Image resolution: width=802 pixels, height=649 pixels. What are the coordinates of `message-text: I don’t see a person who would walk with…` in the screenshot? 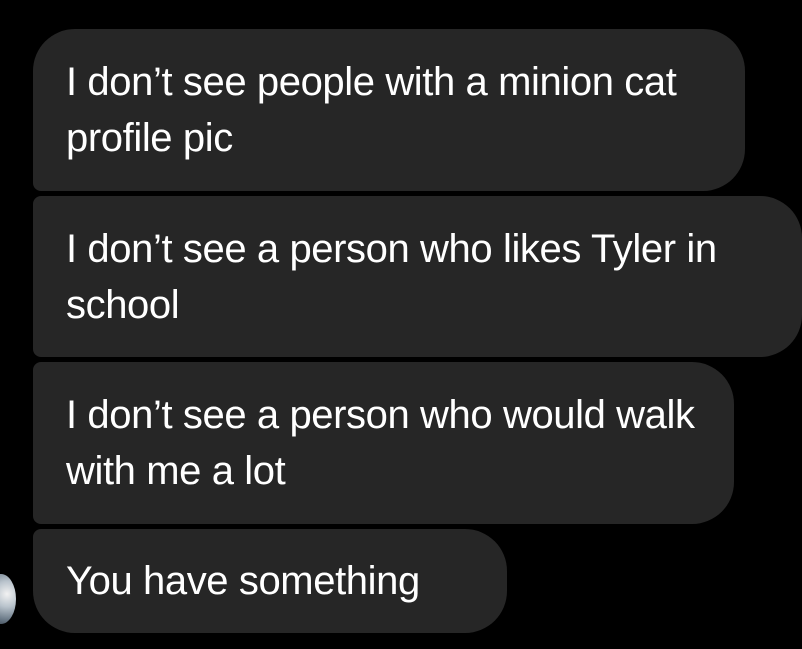 It's located at (380, 443).